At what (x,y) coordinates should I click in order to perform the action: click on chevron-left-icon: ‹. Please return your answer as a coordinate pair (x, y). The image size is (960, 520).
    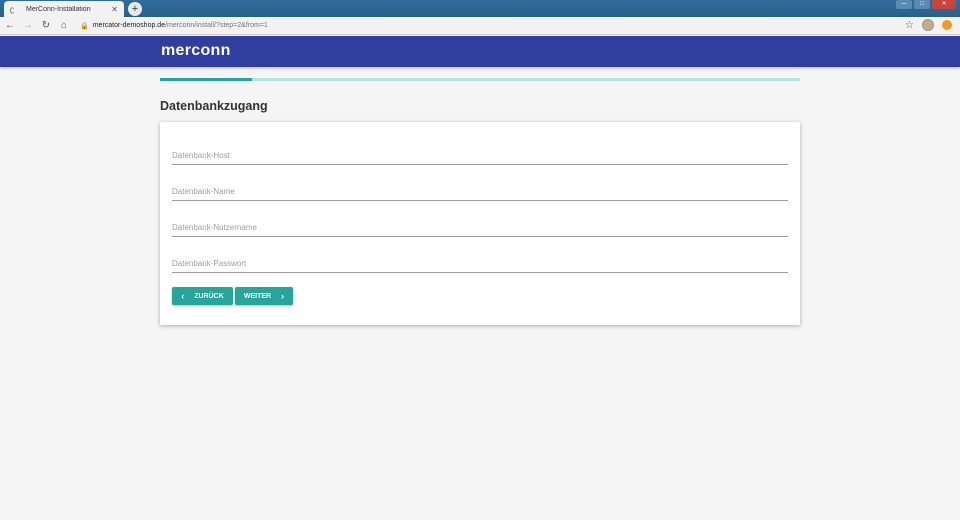
    Looking at the image, I should click on (183, 296).